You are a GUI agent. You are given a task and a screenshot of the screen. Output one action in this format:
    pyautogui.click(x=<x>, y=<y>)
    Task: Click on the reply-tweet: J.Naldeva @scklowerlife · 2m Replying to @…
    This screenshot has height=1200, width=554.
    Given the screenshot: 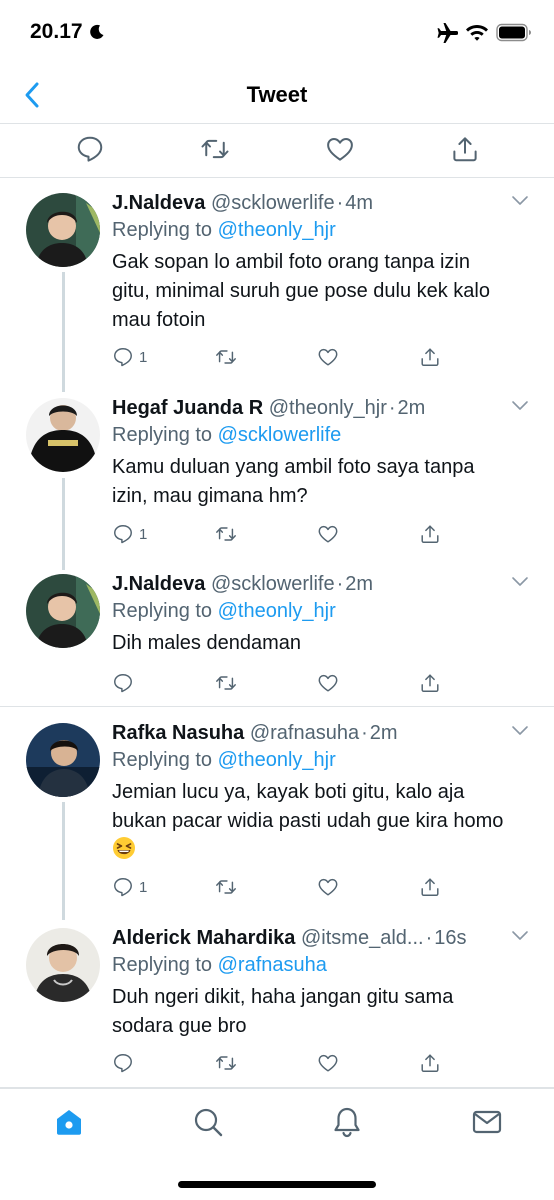 What is the action you would take?
    pyautogui.click(x=277, y=633)
    